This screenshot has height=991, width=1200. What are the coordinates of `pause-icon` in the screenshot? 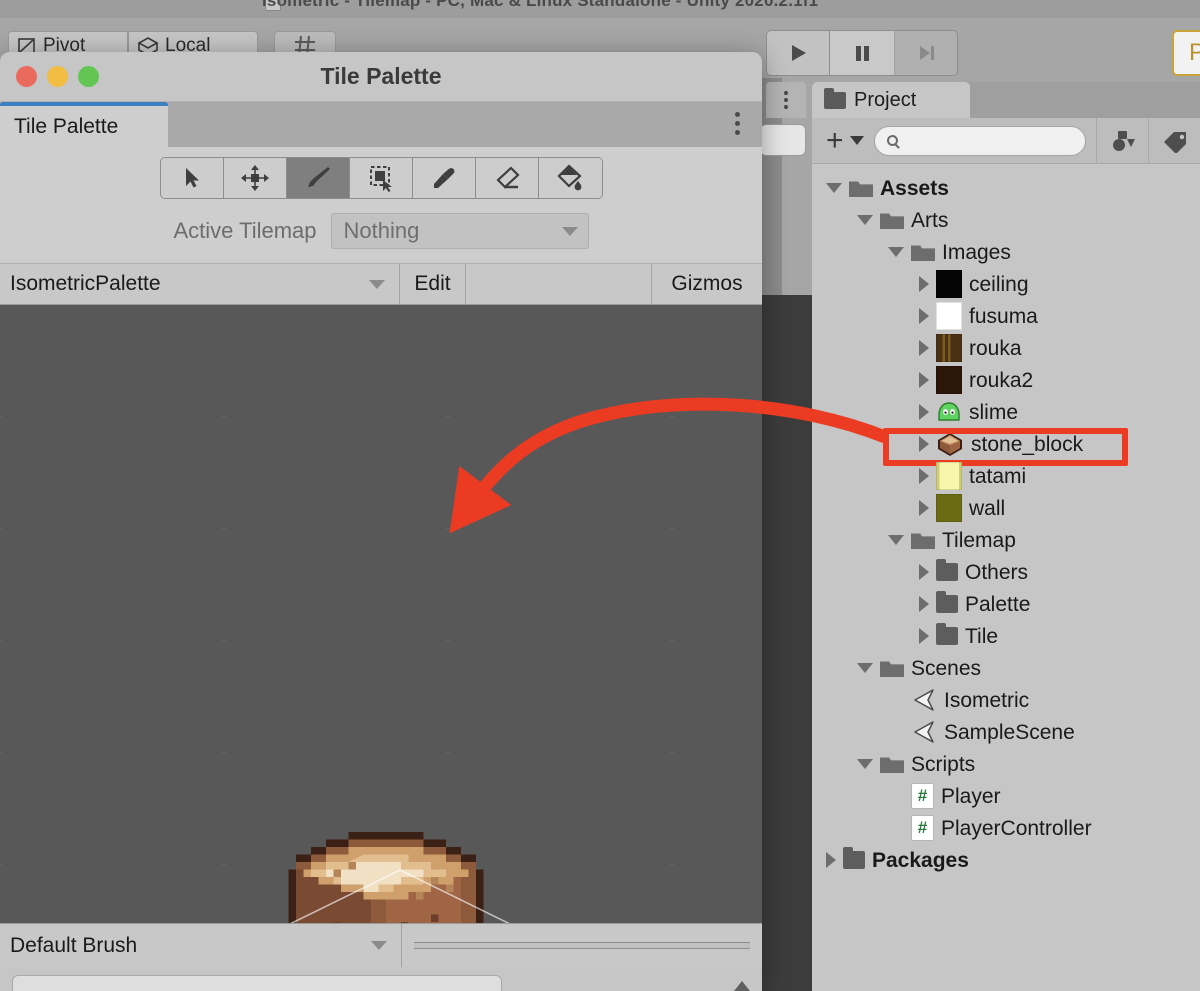 It's located at (862, 53).